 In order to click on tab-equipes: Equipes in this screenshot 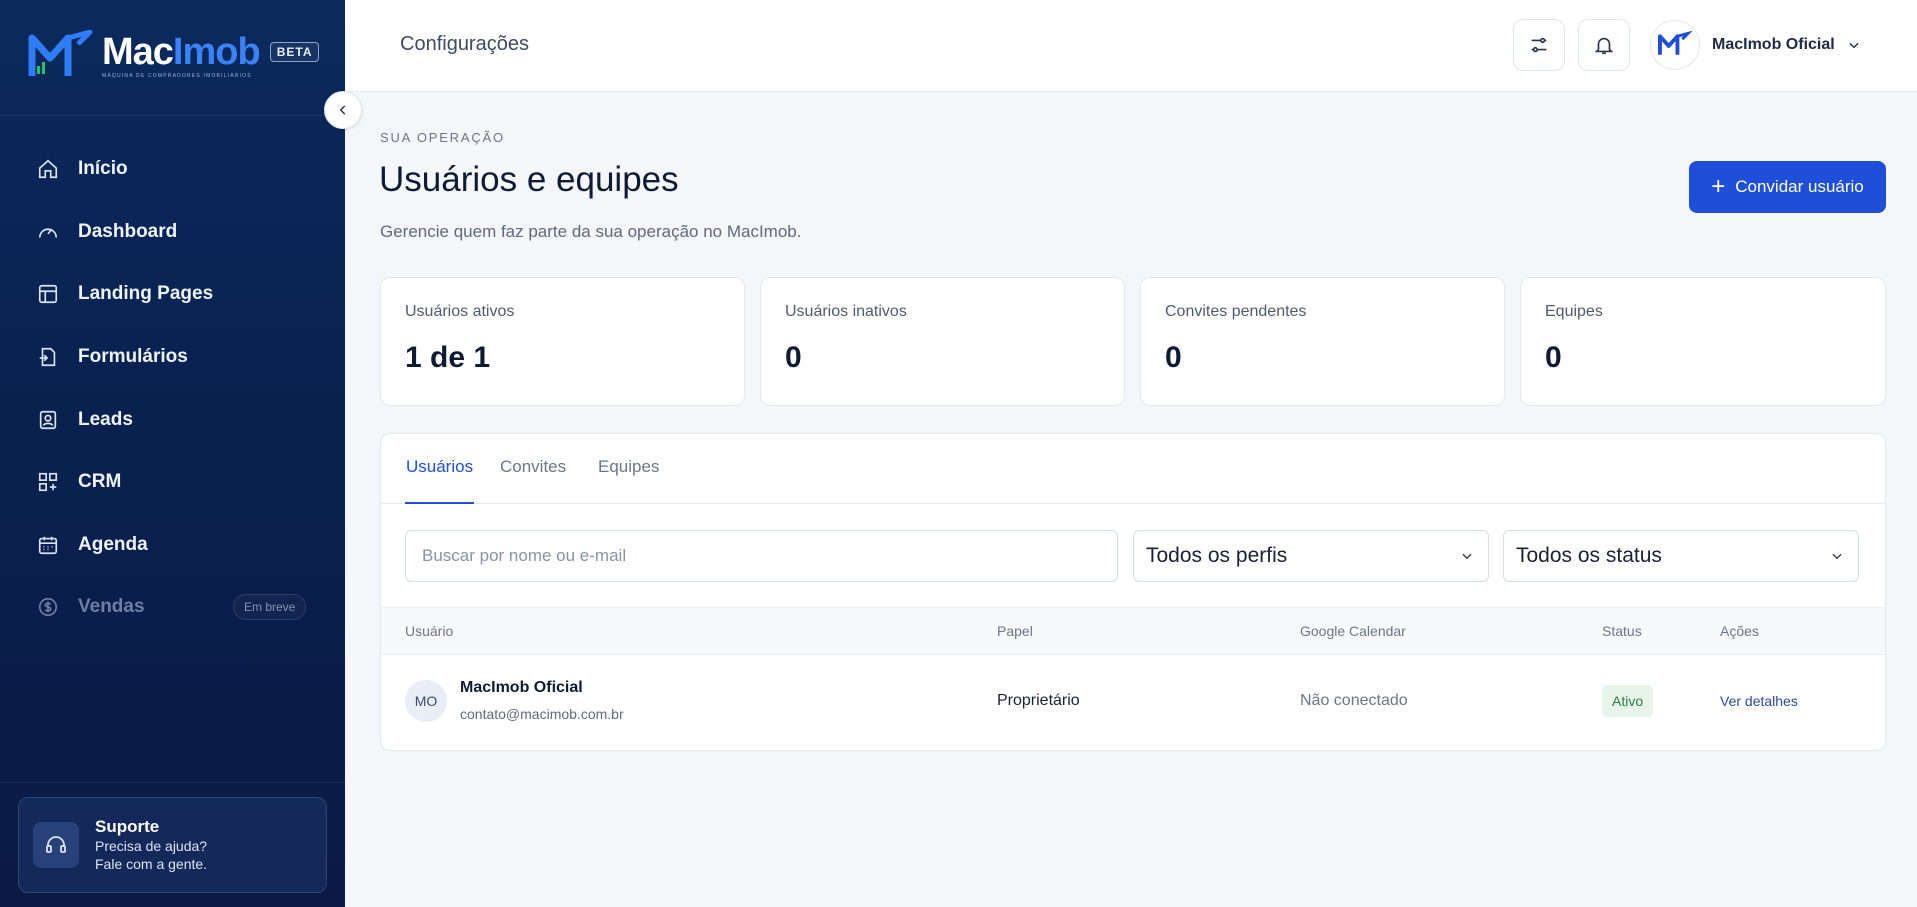, I will do `click(628, 480)`.